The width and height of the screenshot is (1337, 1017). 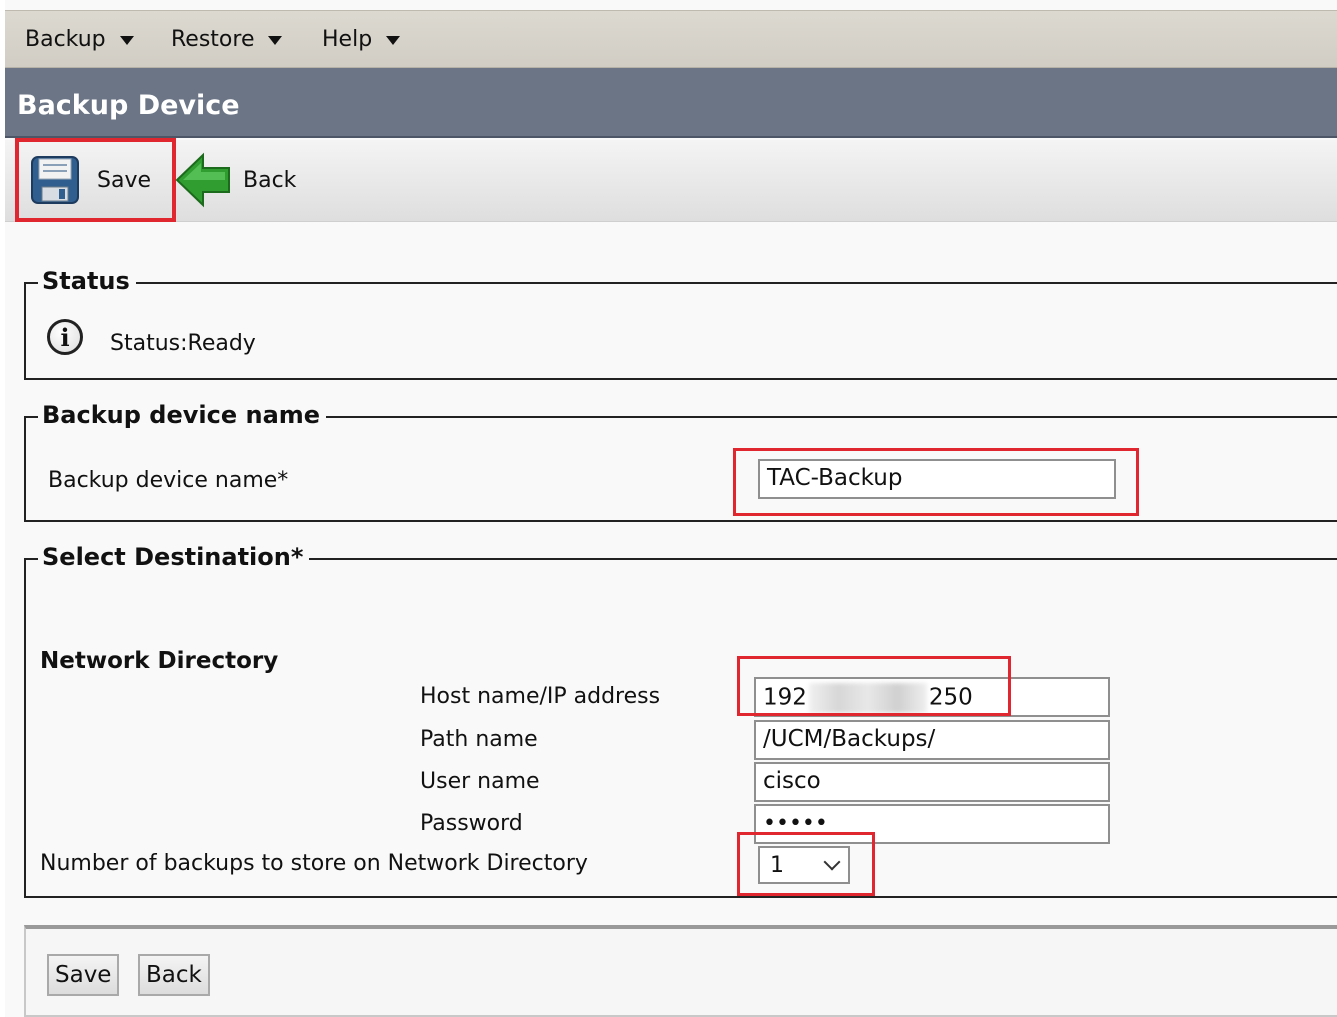 I want to click on toolbar: Save Back, so click(x=671, y=180).